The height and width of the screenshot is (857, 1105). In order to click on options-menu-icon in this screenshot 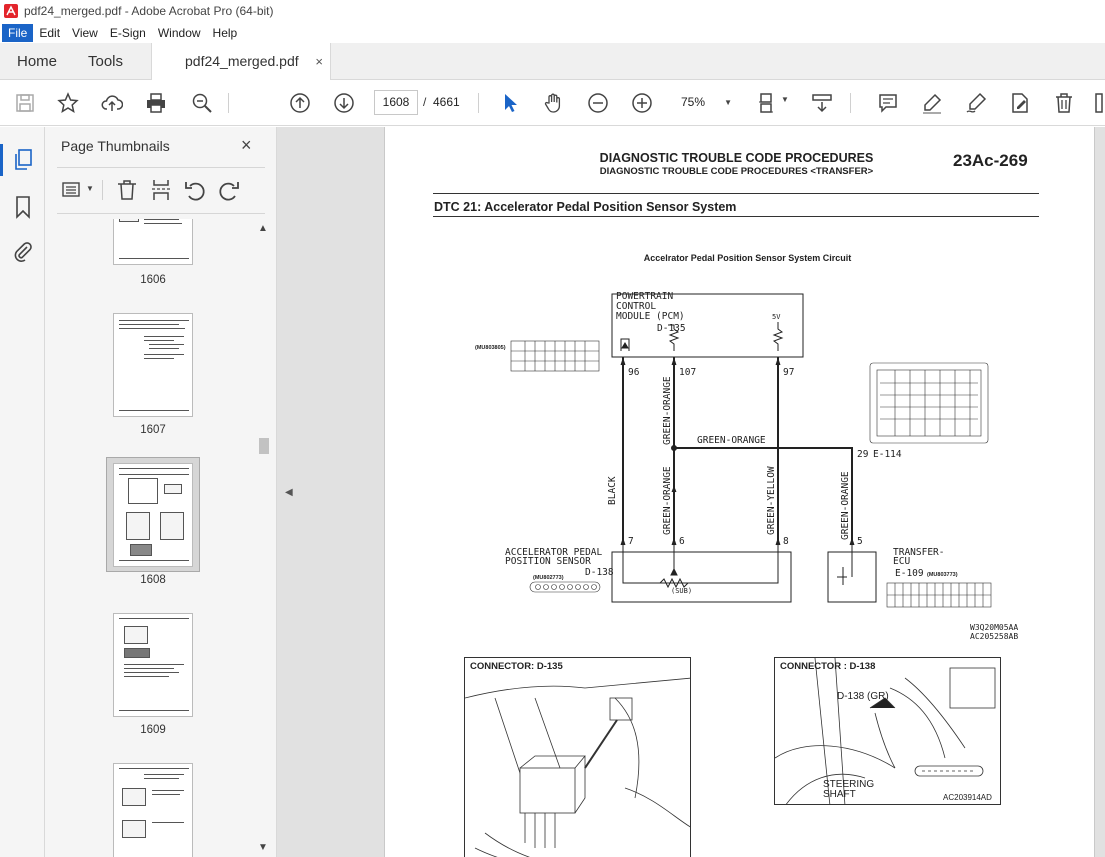, I will do `click(73, 190)`.